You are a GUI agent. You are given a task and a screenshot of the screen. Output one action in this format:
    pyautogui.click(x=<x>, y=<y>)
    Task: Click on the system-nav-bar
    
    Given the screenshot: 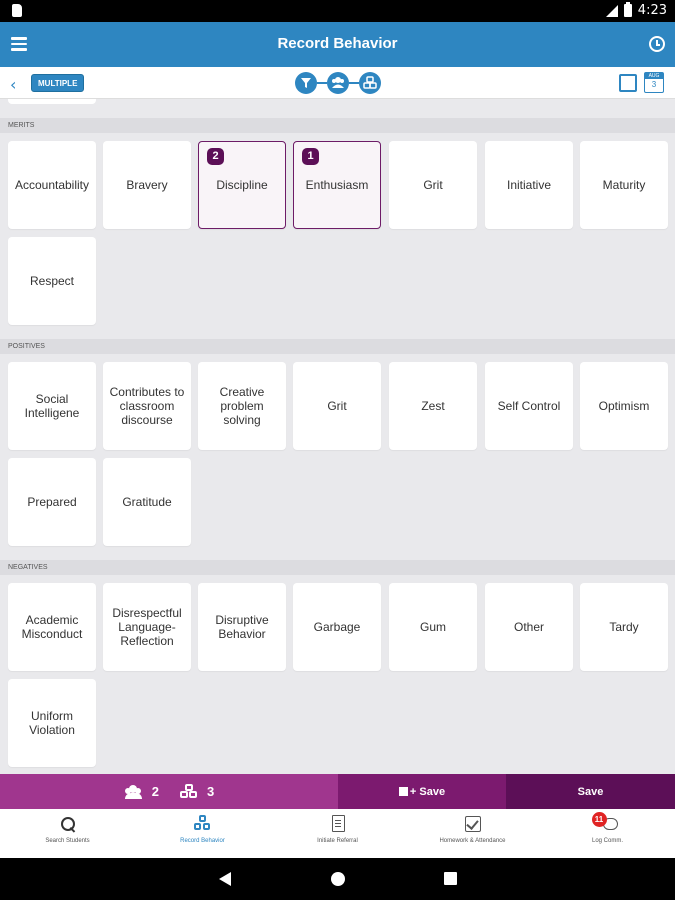 What is the action you would take?
    pyautogui.click(x=337, y=879)
    